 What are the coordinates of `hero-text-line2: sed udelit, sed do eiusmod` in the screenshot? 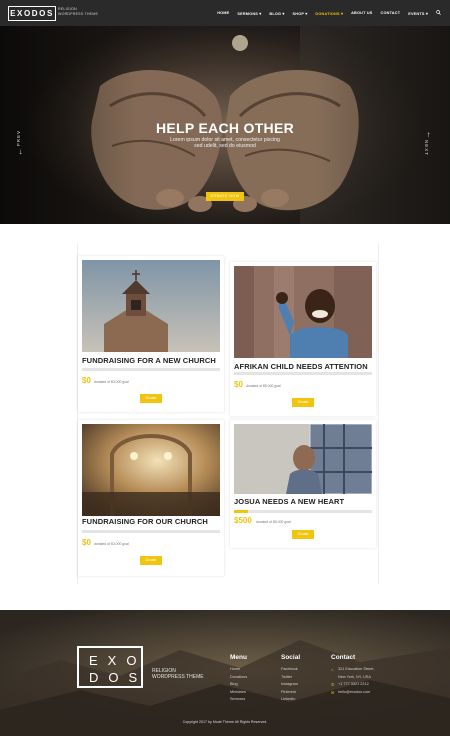 It's located at (225, 146).